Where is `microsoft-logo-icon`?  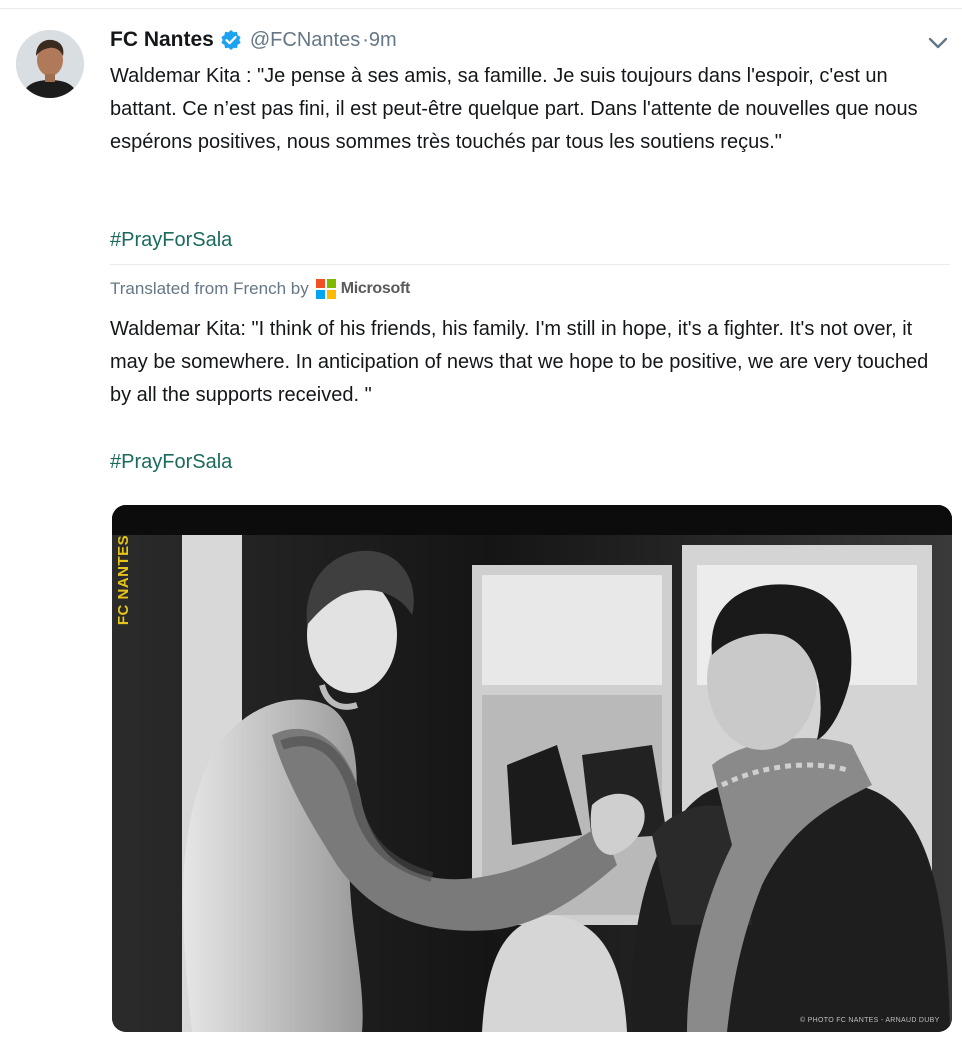 microsoft-logo-icon is located at coordinates (325, 289).